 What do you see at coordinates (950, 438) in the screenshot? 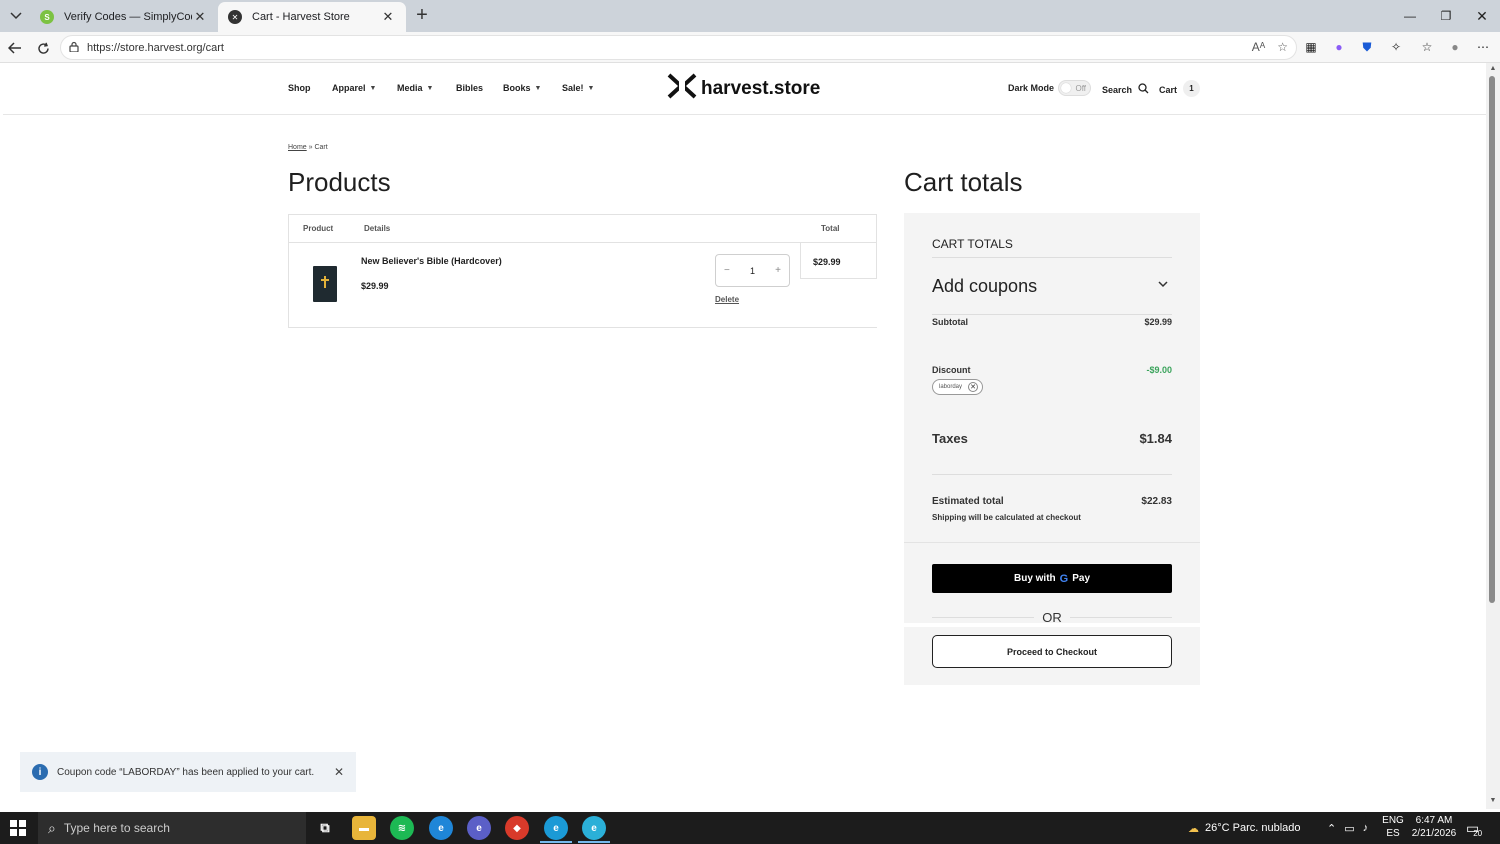
I see `taxes-label: Taxes` at bounding box center [950, 438].